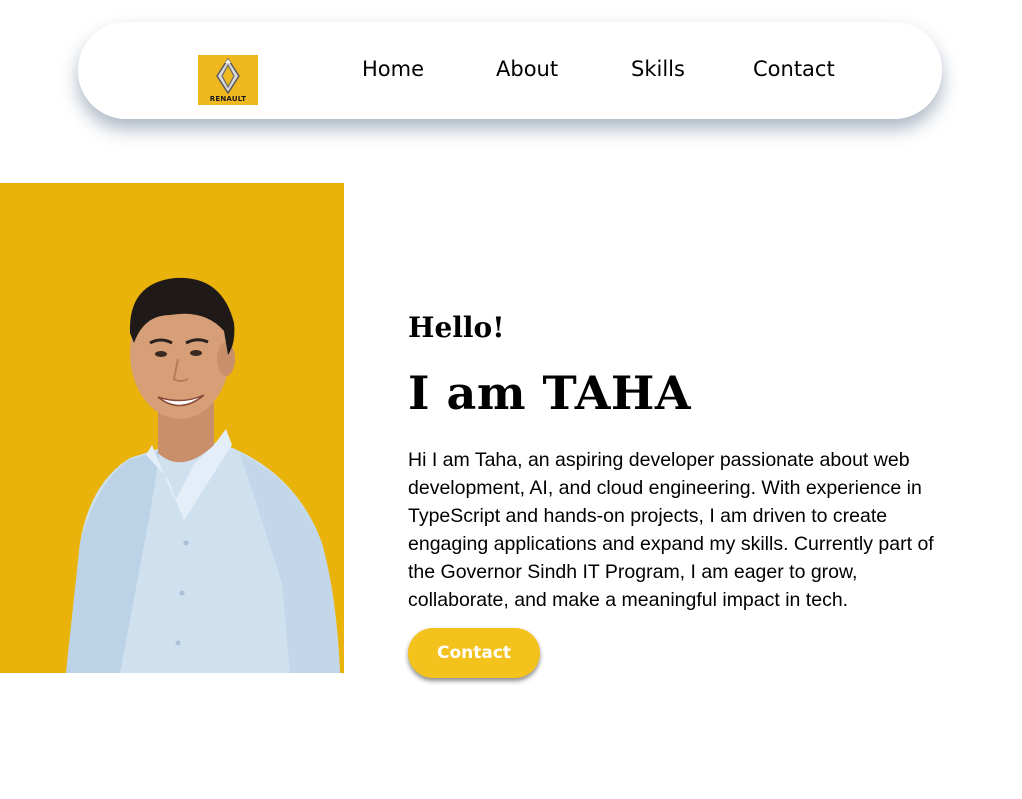 The height and width of the screenshot is (799, 1022). Describe the element at coordinates (527, 69) in the screenshot. I see `nav-link-about: About` at that location.